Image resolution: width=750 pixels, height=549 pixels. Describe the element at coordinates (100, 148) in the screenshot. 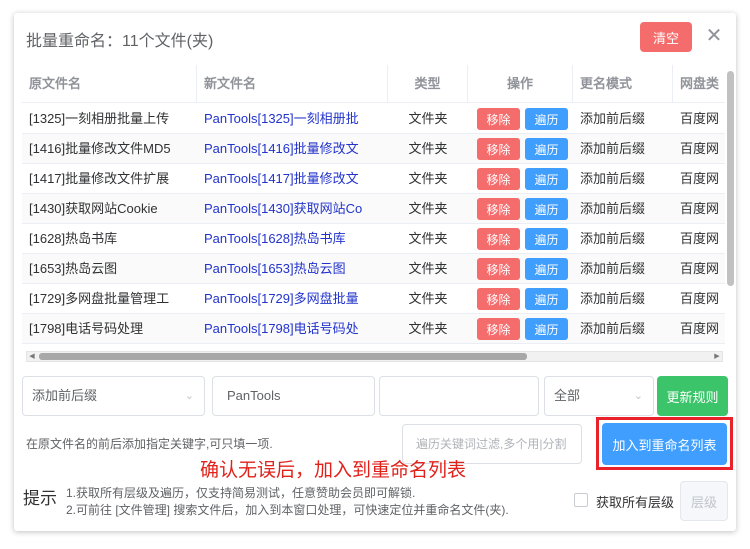

I see `cell-original-name: [1416]批量修改文件MD5` at that location.